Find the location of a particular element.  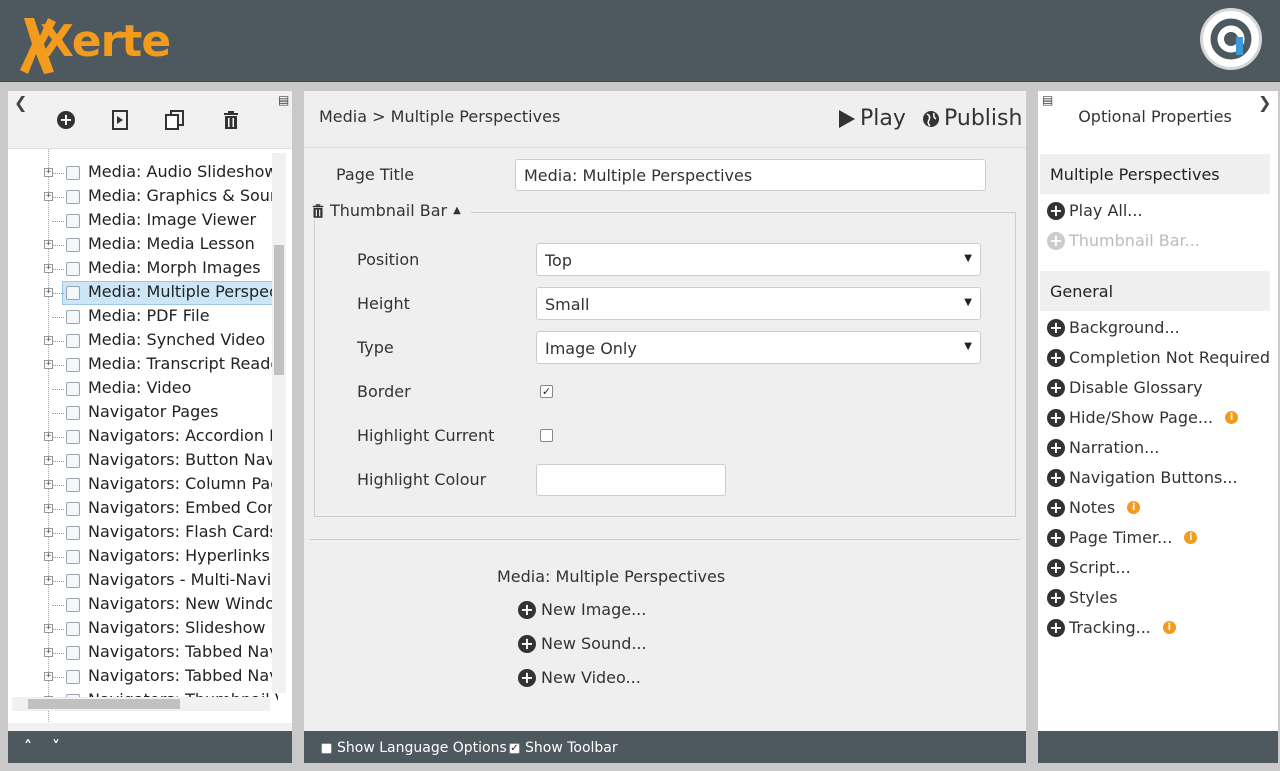

tree-item: + Media: Audio Slideshow is located at coordinates (143, 173).